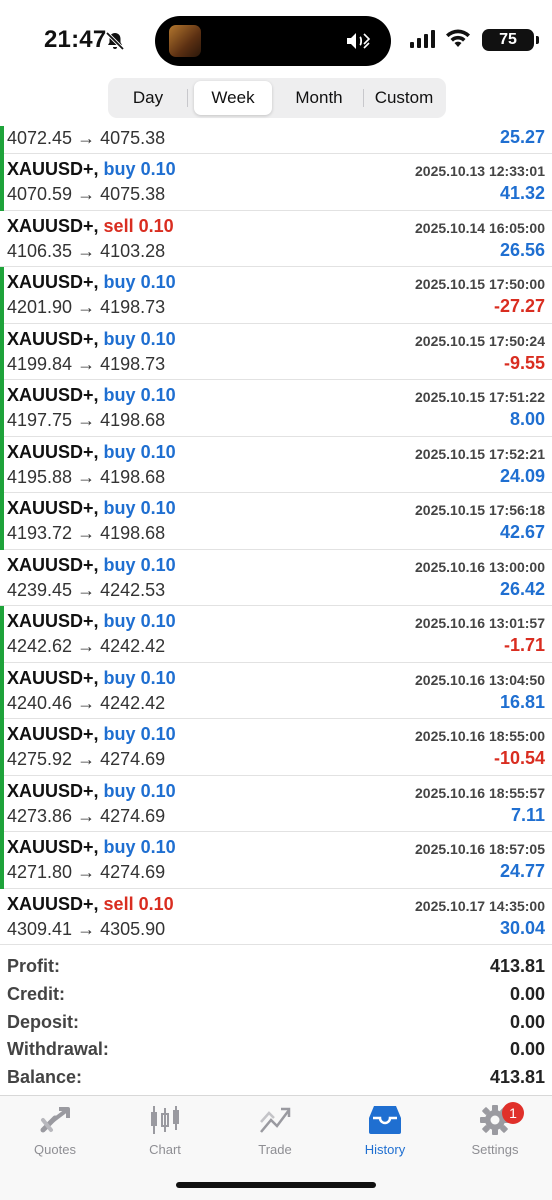  I want to click on deal-datetime: 2025.10.14 16:05:00, so click(480, 227).